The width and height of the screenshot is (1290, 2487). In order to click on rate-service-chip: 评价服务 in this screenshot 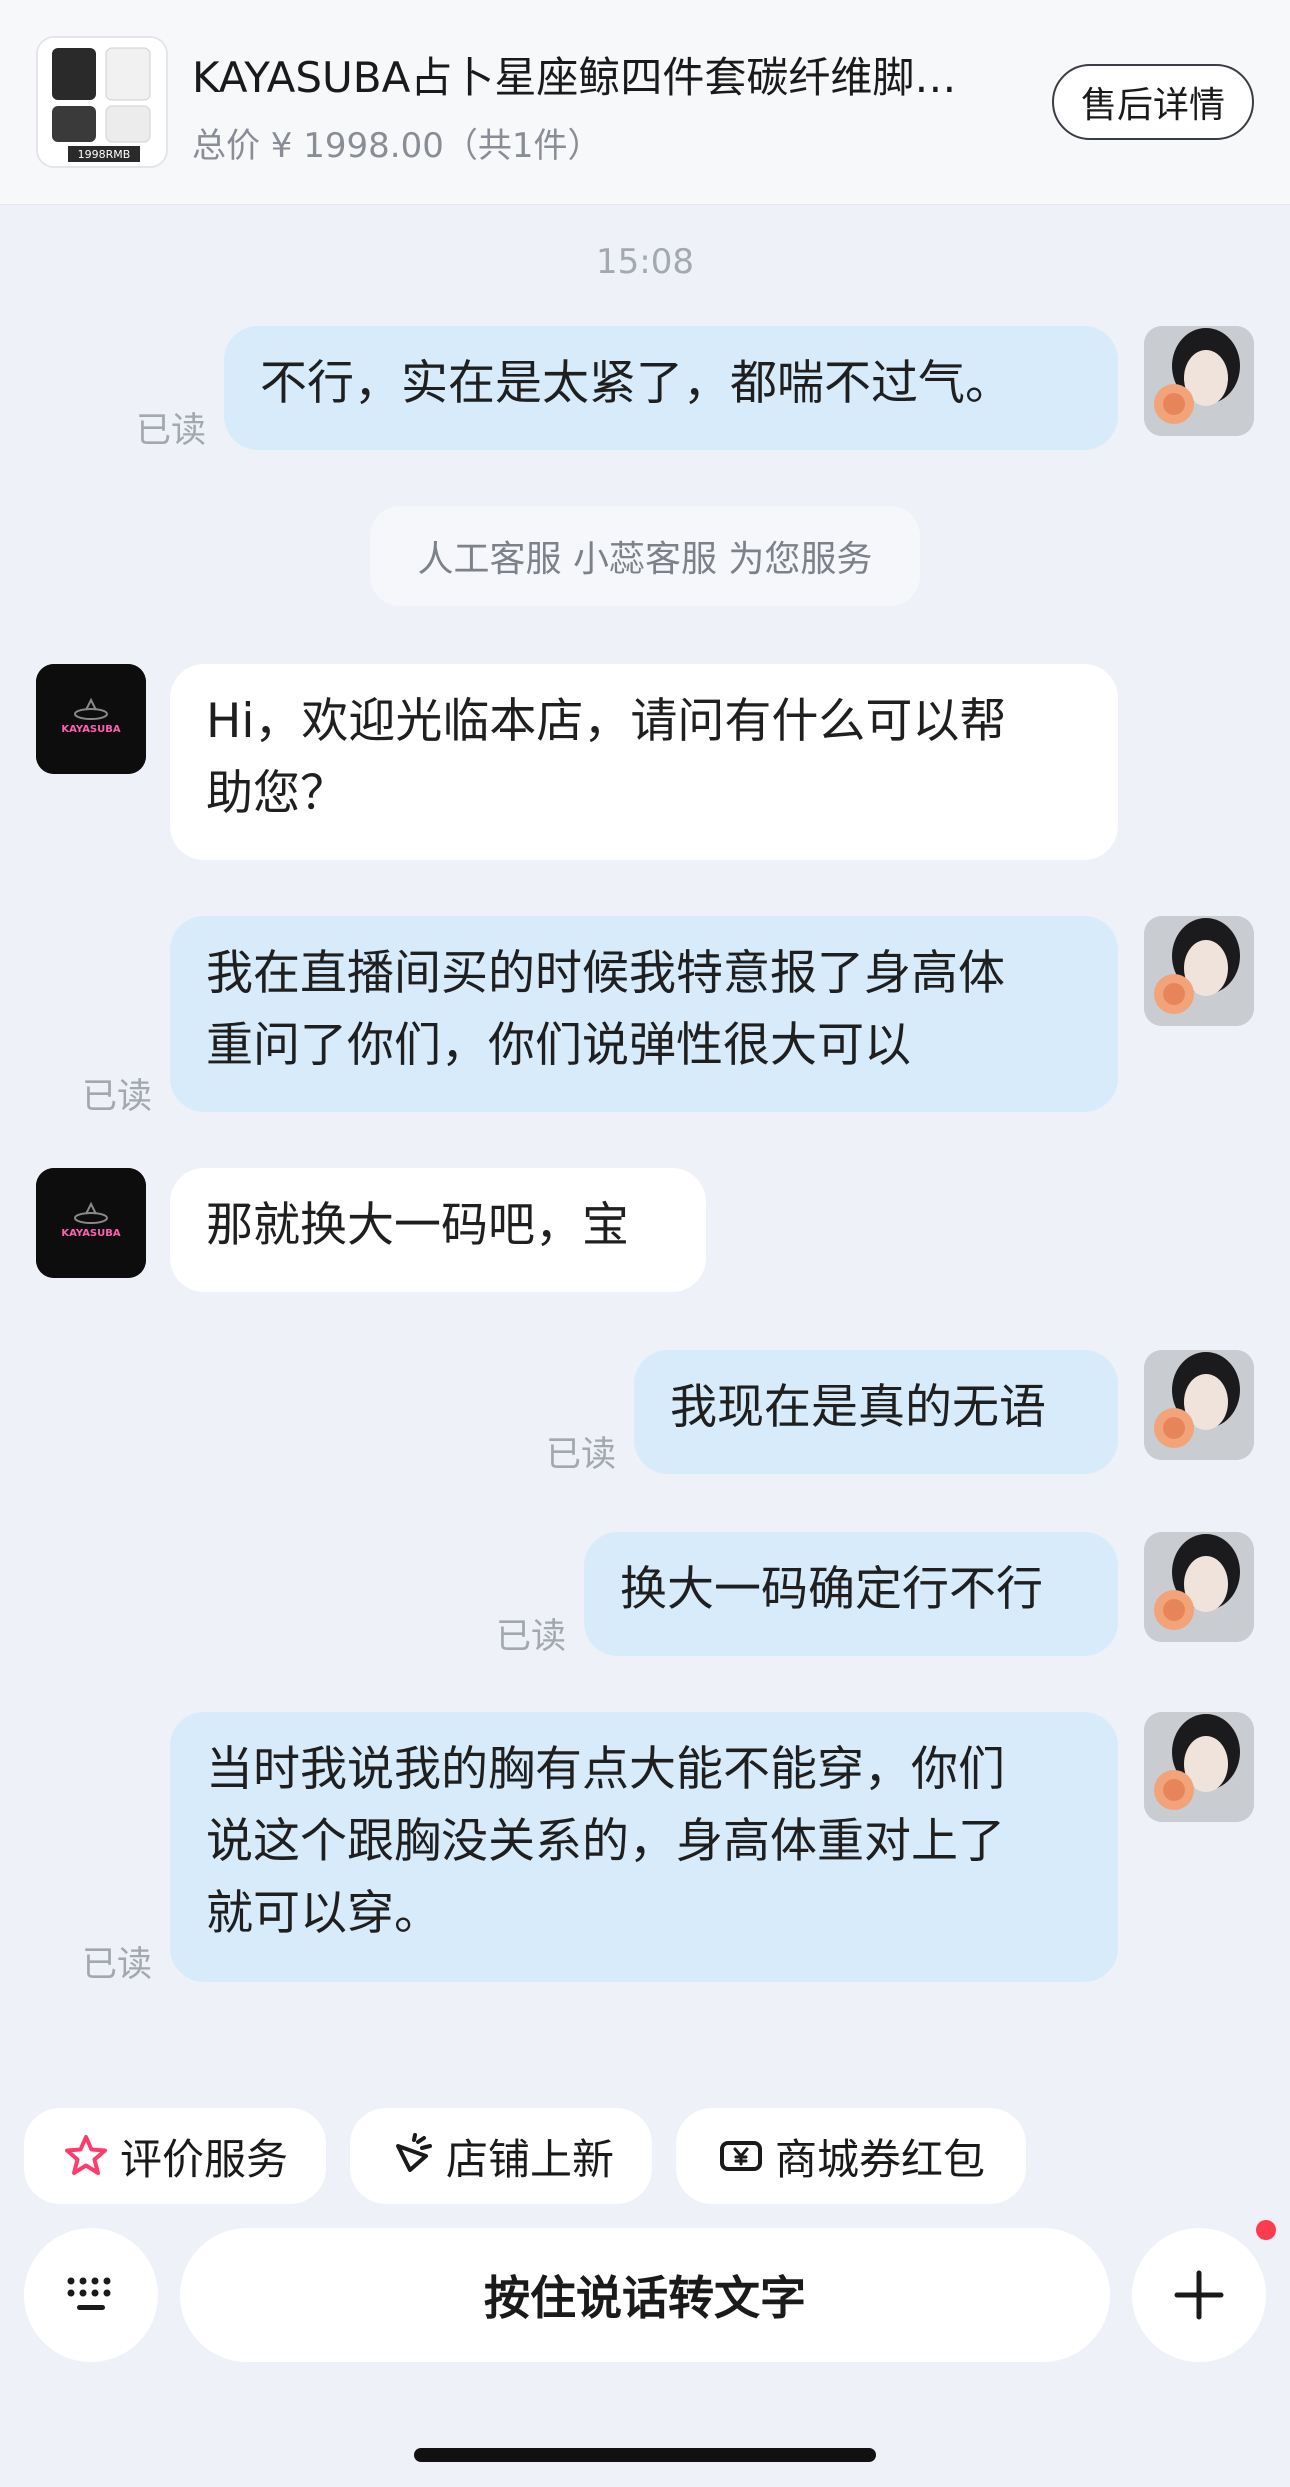, I will do `click(175, 2156)`.